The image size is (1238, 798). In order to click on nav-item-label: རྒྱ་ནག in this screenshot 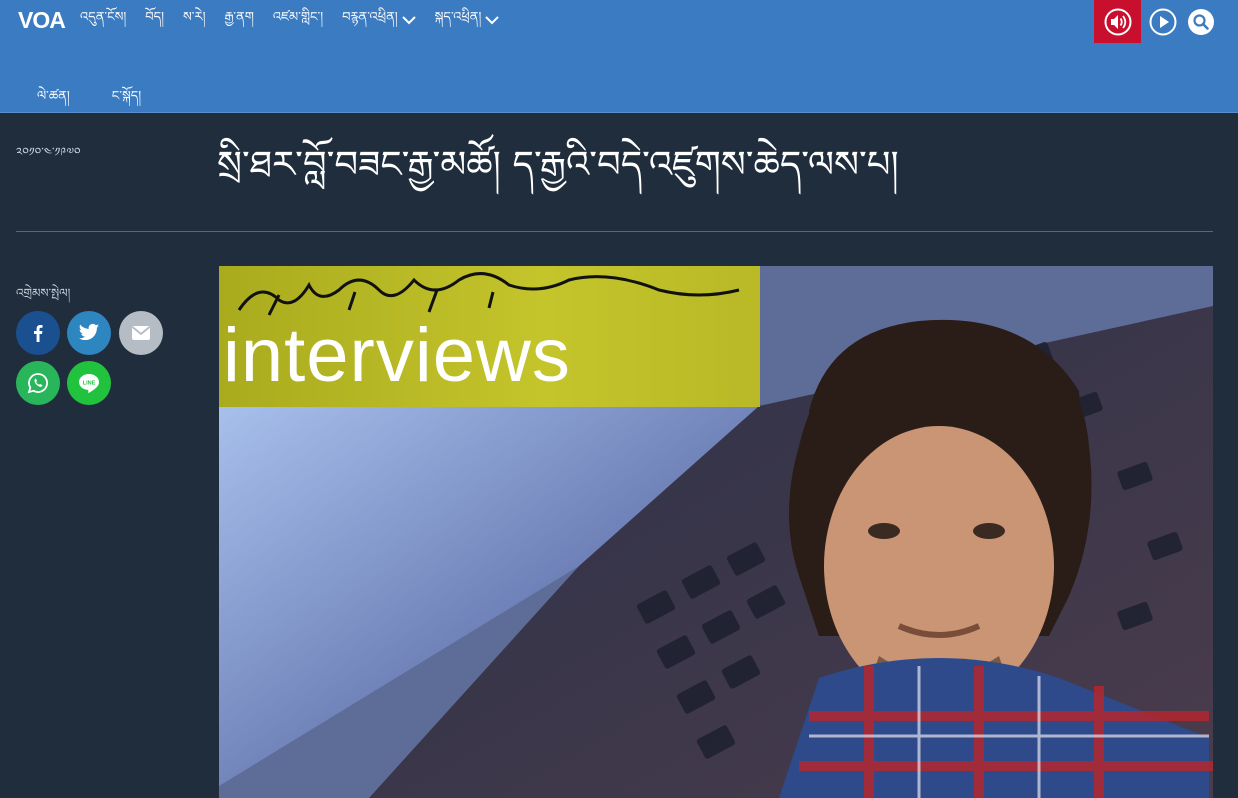, I will do `click(239, 17)`.